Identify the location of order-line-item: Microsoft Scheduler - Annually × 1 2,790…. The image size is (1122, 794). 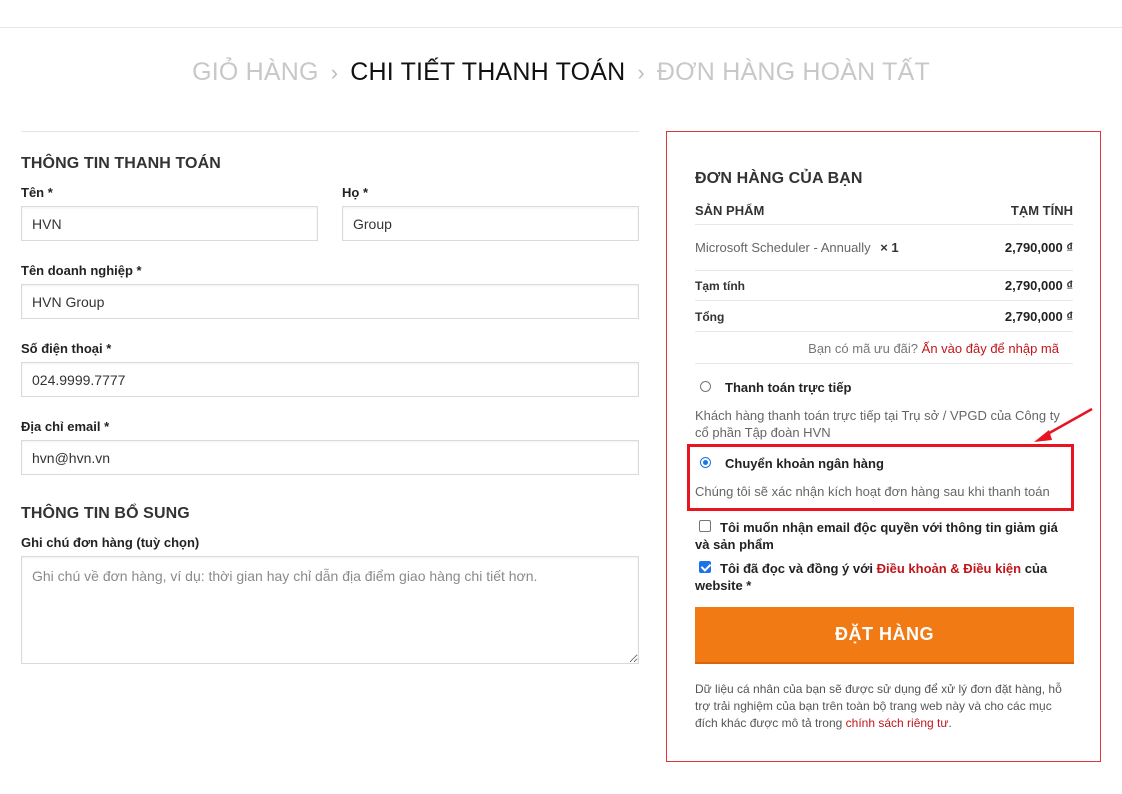
(884, 247).